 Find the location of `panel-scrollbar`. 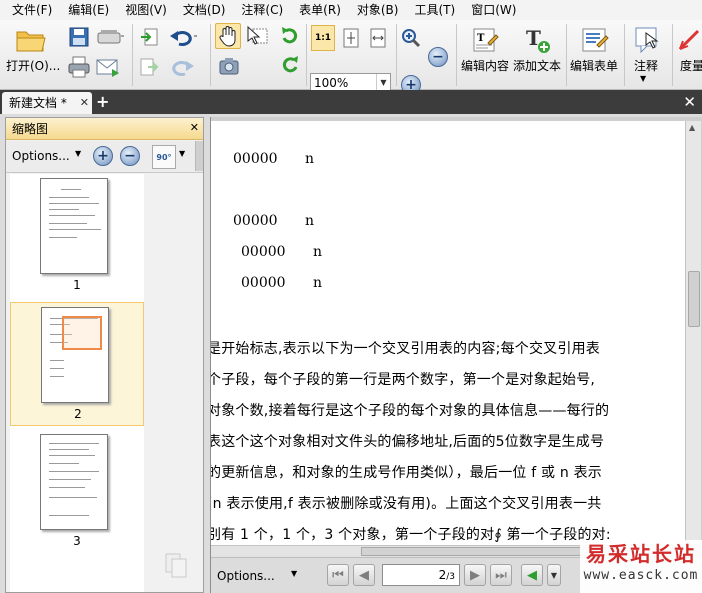

panel-scrollbar is located at coordinates (199, 156).